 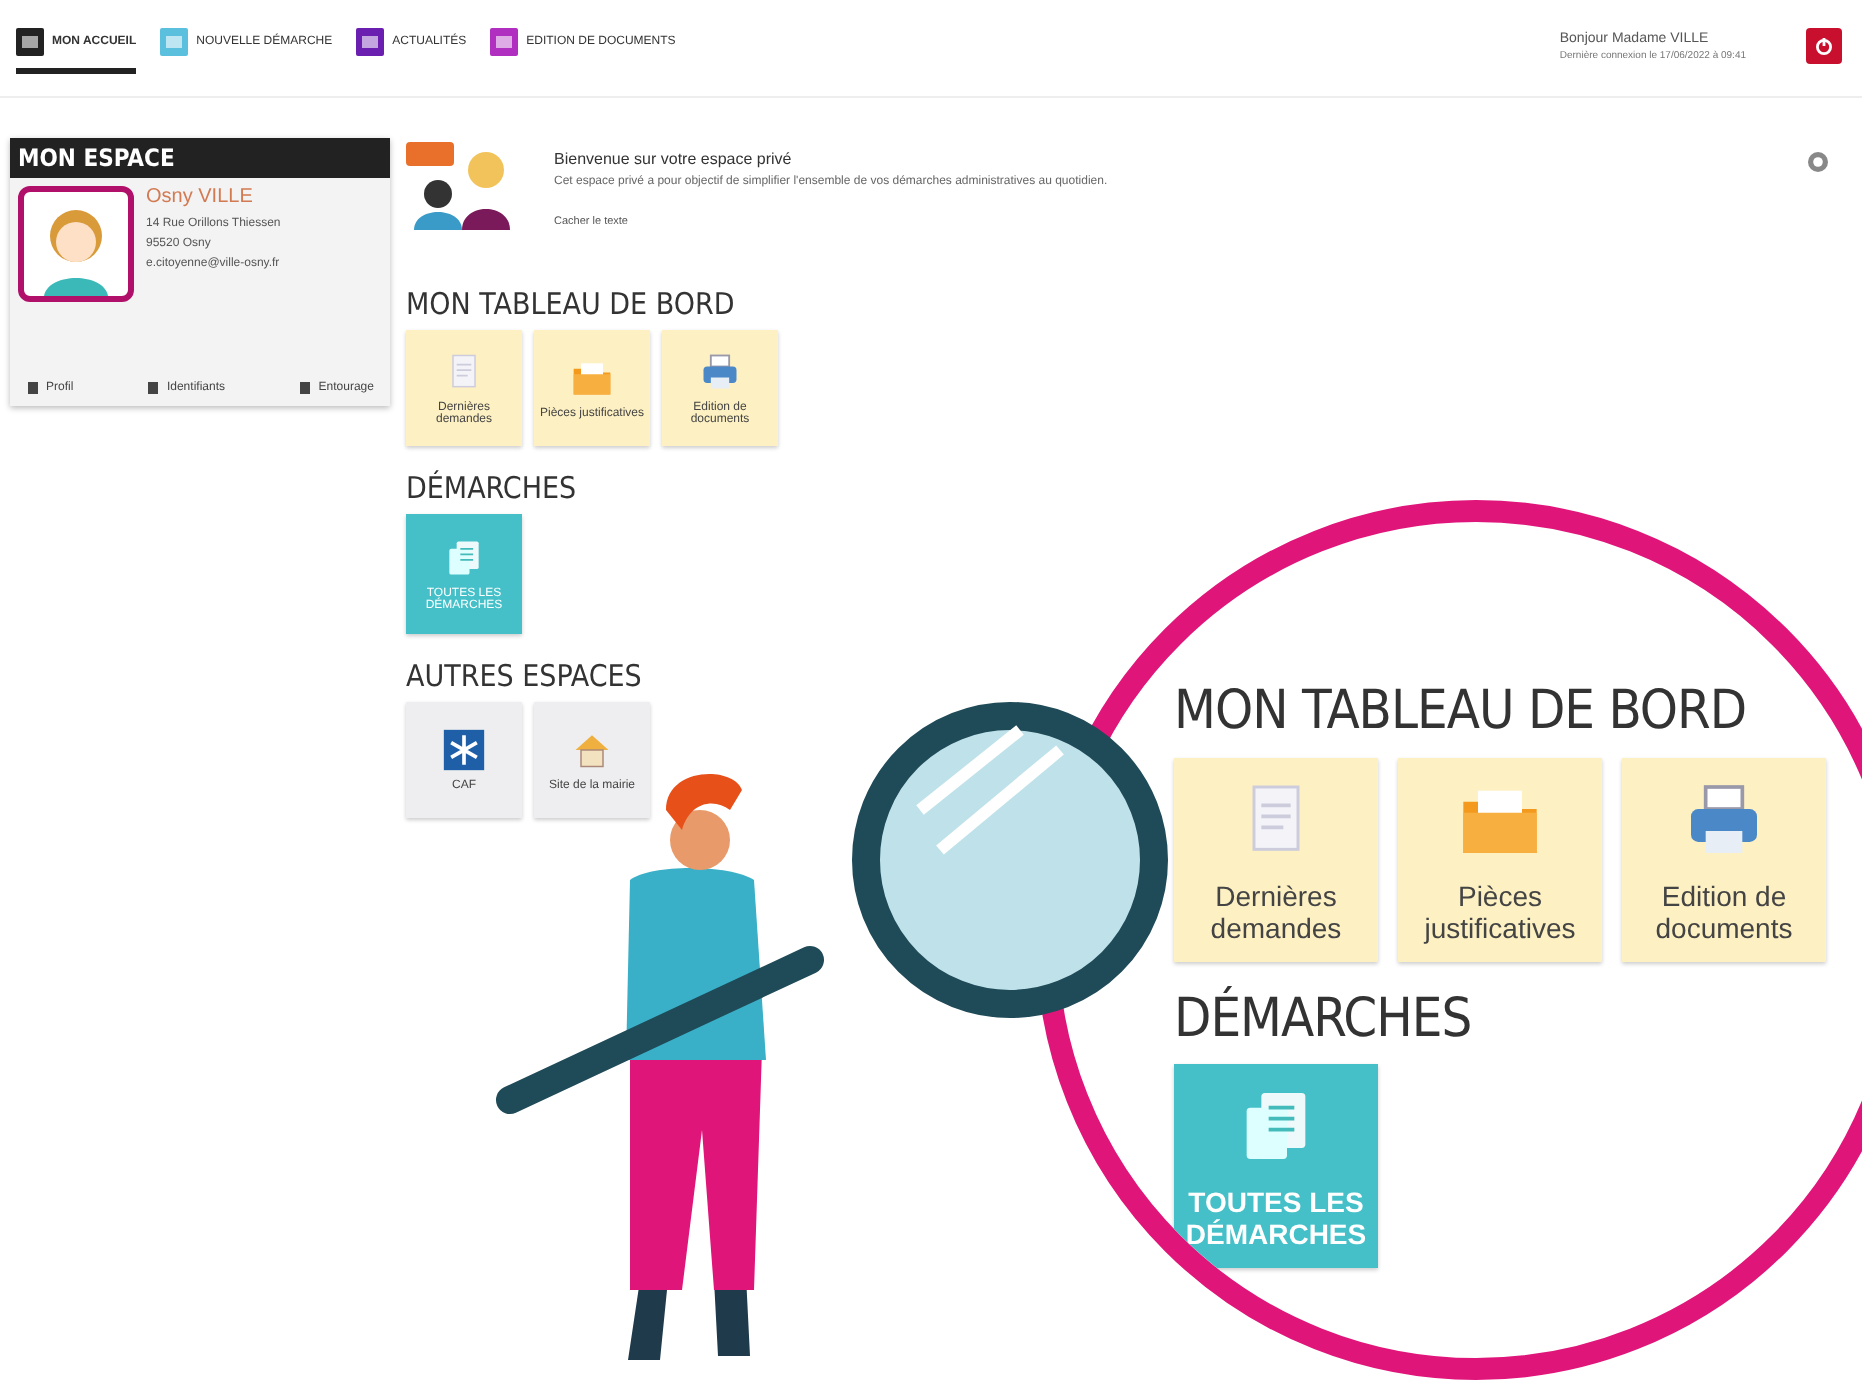 I want to click on profile-name: Osny VILLE, so click(x=200, y=197).